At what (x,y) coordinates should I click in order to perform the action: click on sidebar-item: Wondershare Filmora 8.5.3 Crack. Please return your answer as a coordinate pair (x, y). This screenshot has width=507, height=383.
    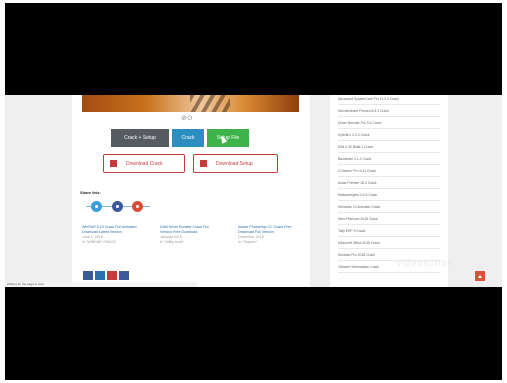
    Looking at the image, I should click on (389, 112).